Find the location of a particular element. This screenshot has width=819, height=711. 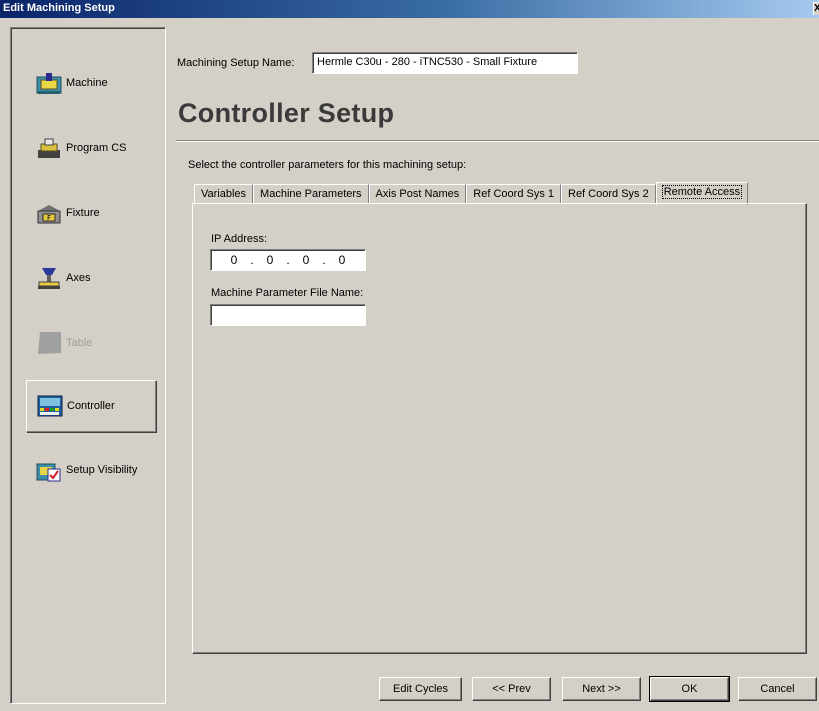

sidebar-item-program-cs: Program CS is located at coordinates (91, 148).